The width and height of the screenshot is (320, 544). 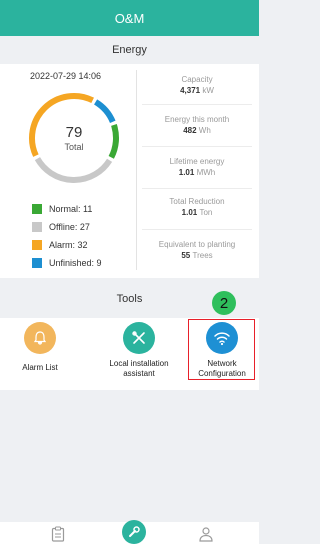 What do you see at coordinates (71, 209) in the screenshot?
I see `legend-normal-label: Normal: 11` at bounding box center [71, 209].